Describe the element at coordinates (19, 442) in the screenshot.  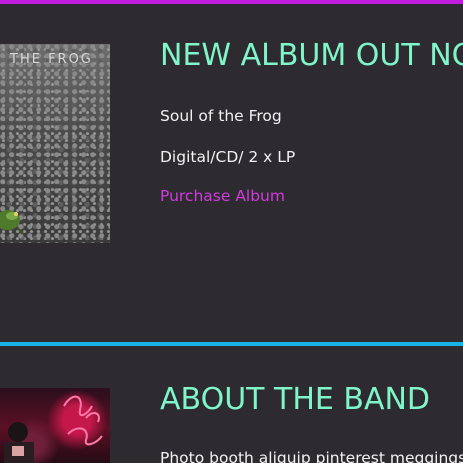
I see `person-silhouette-icon` at that location.